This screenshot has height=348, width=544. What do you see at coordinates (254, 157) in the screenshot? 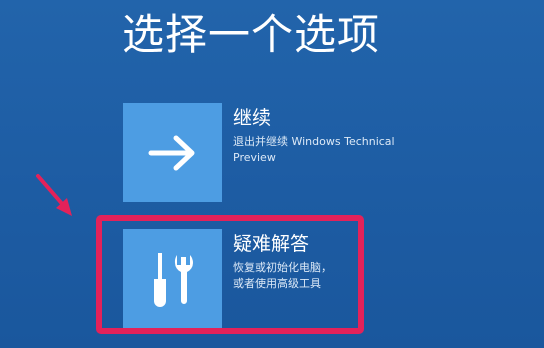
I see `continue-description-line: Preview` at bounding box center [254, 157].